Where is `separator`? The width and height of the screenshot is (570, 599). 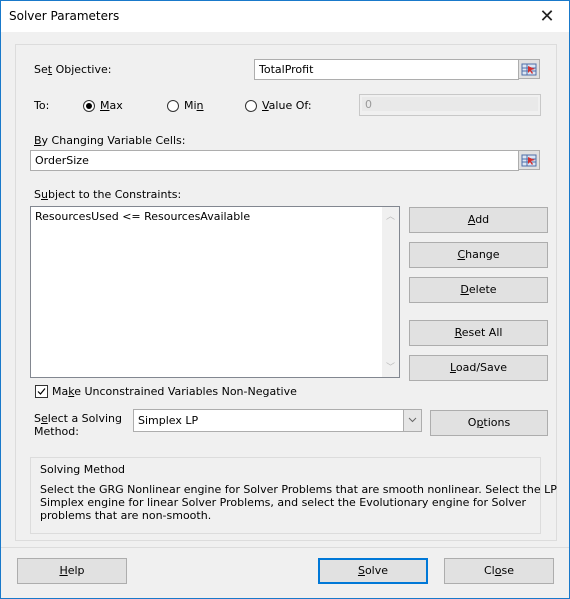
separator is located at coordinates (285, 547).